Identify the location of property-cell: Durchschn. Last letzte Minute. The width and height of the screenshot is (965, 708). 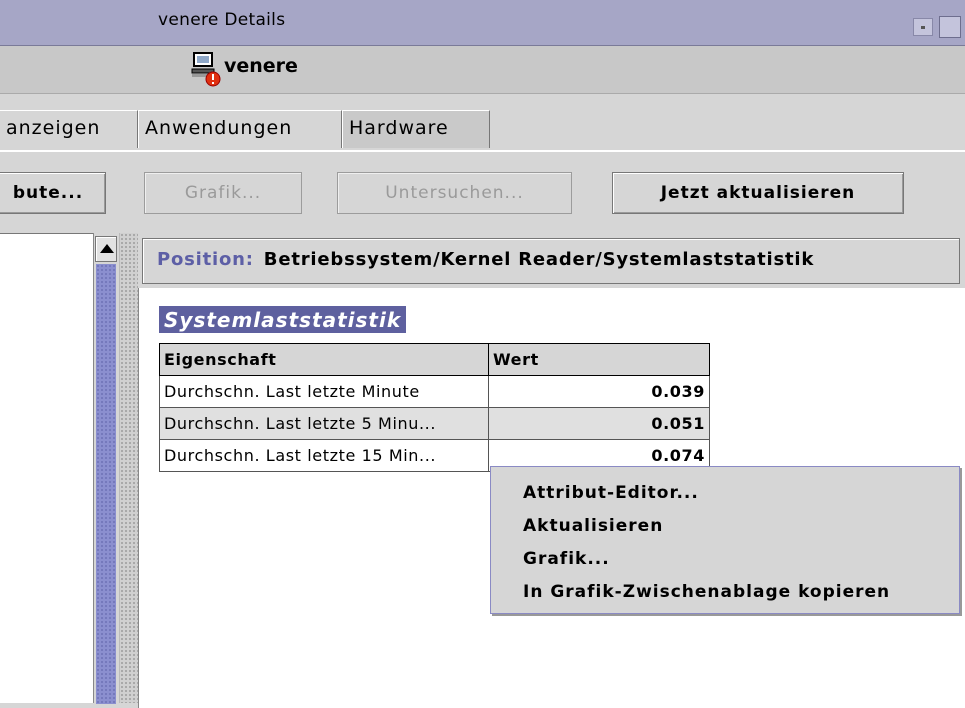
(324, 391).